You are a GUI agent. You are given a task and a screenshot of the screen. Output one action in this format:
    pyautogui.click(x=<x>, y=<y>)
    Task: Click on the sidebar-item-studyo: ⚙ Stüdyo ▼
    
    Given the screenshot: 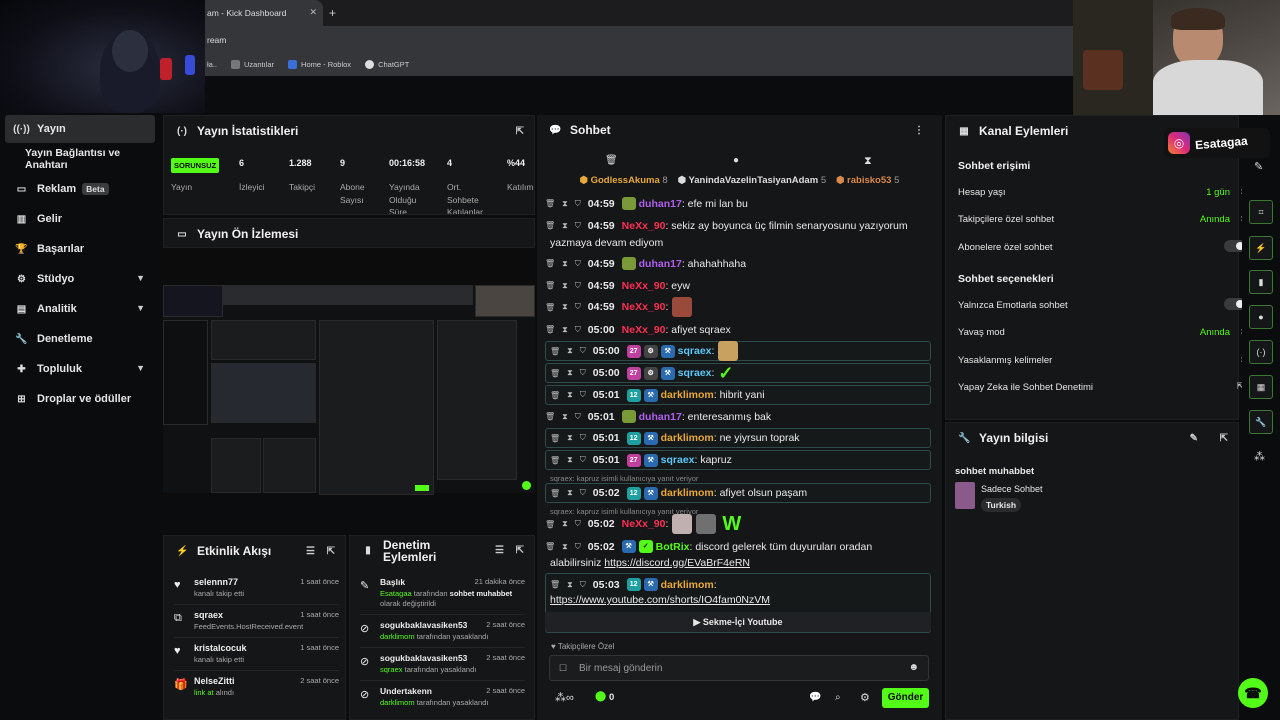 What is the action you would take?
    pyautogui.click(x=80, y=279)
    